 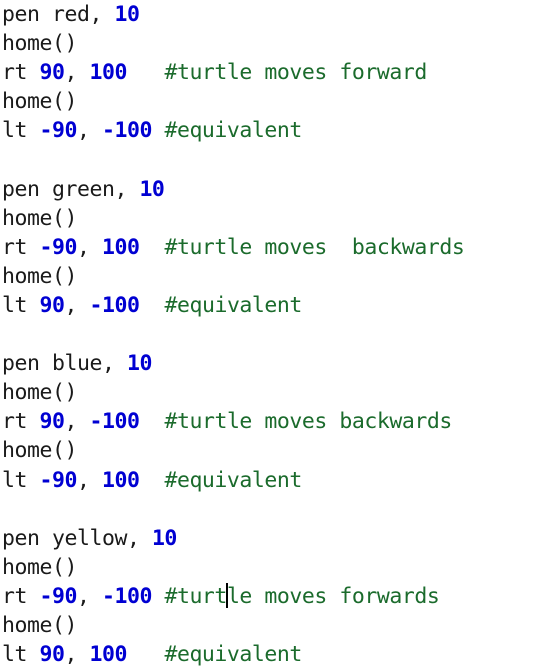 I want to click on code-line: pen green, 10, so click(x=273, y=189).